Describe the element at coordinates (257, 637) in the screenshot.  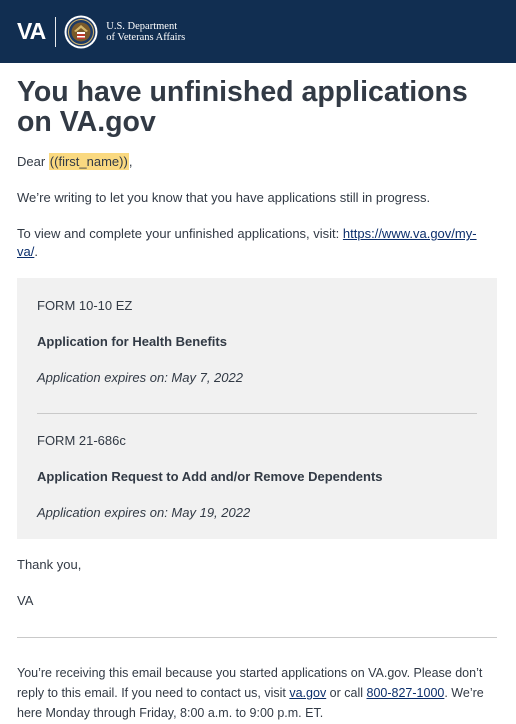
I see `footer-divider` at that location.